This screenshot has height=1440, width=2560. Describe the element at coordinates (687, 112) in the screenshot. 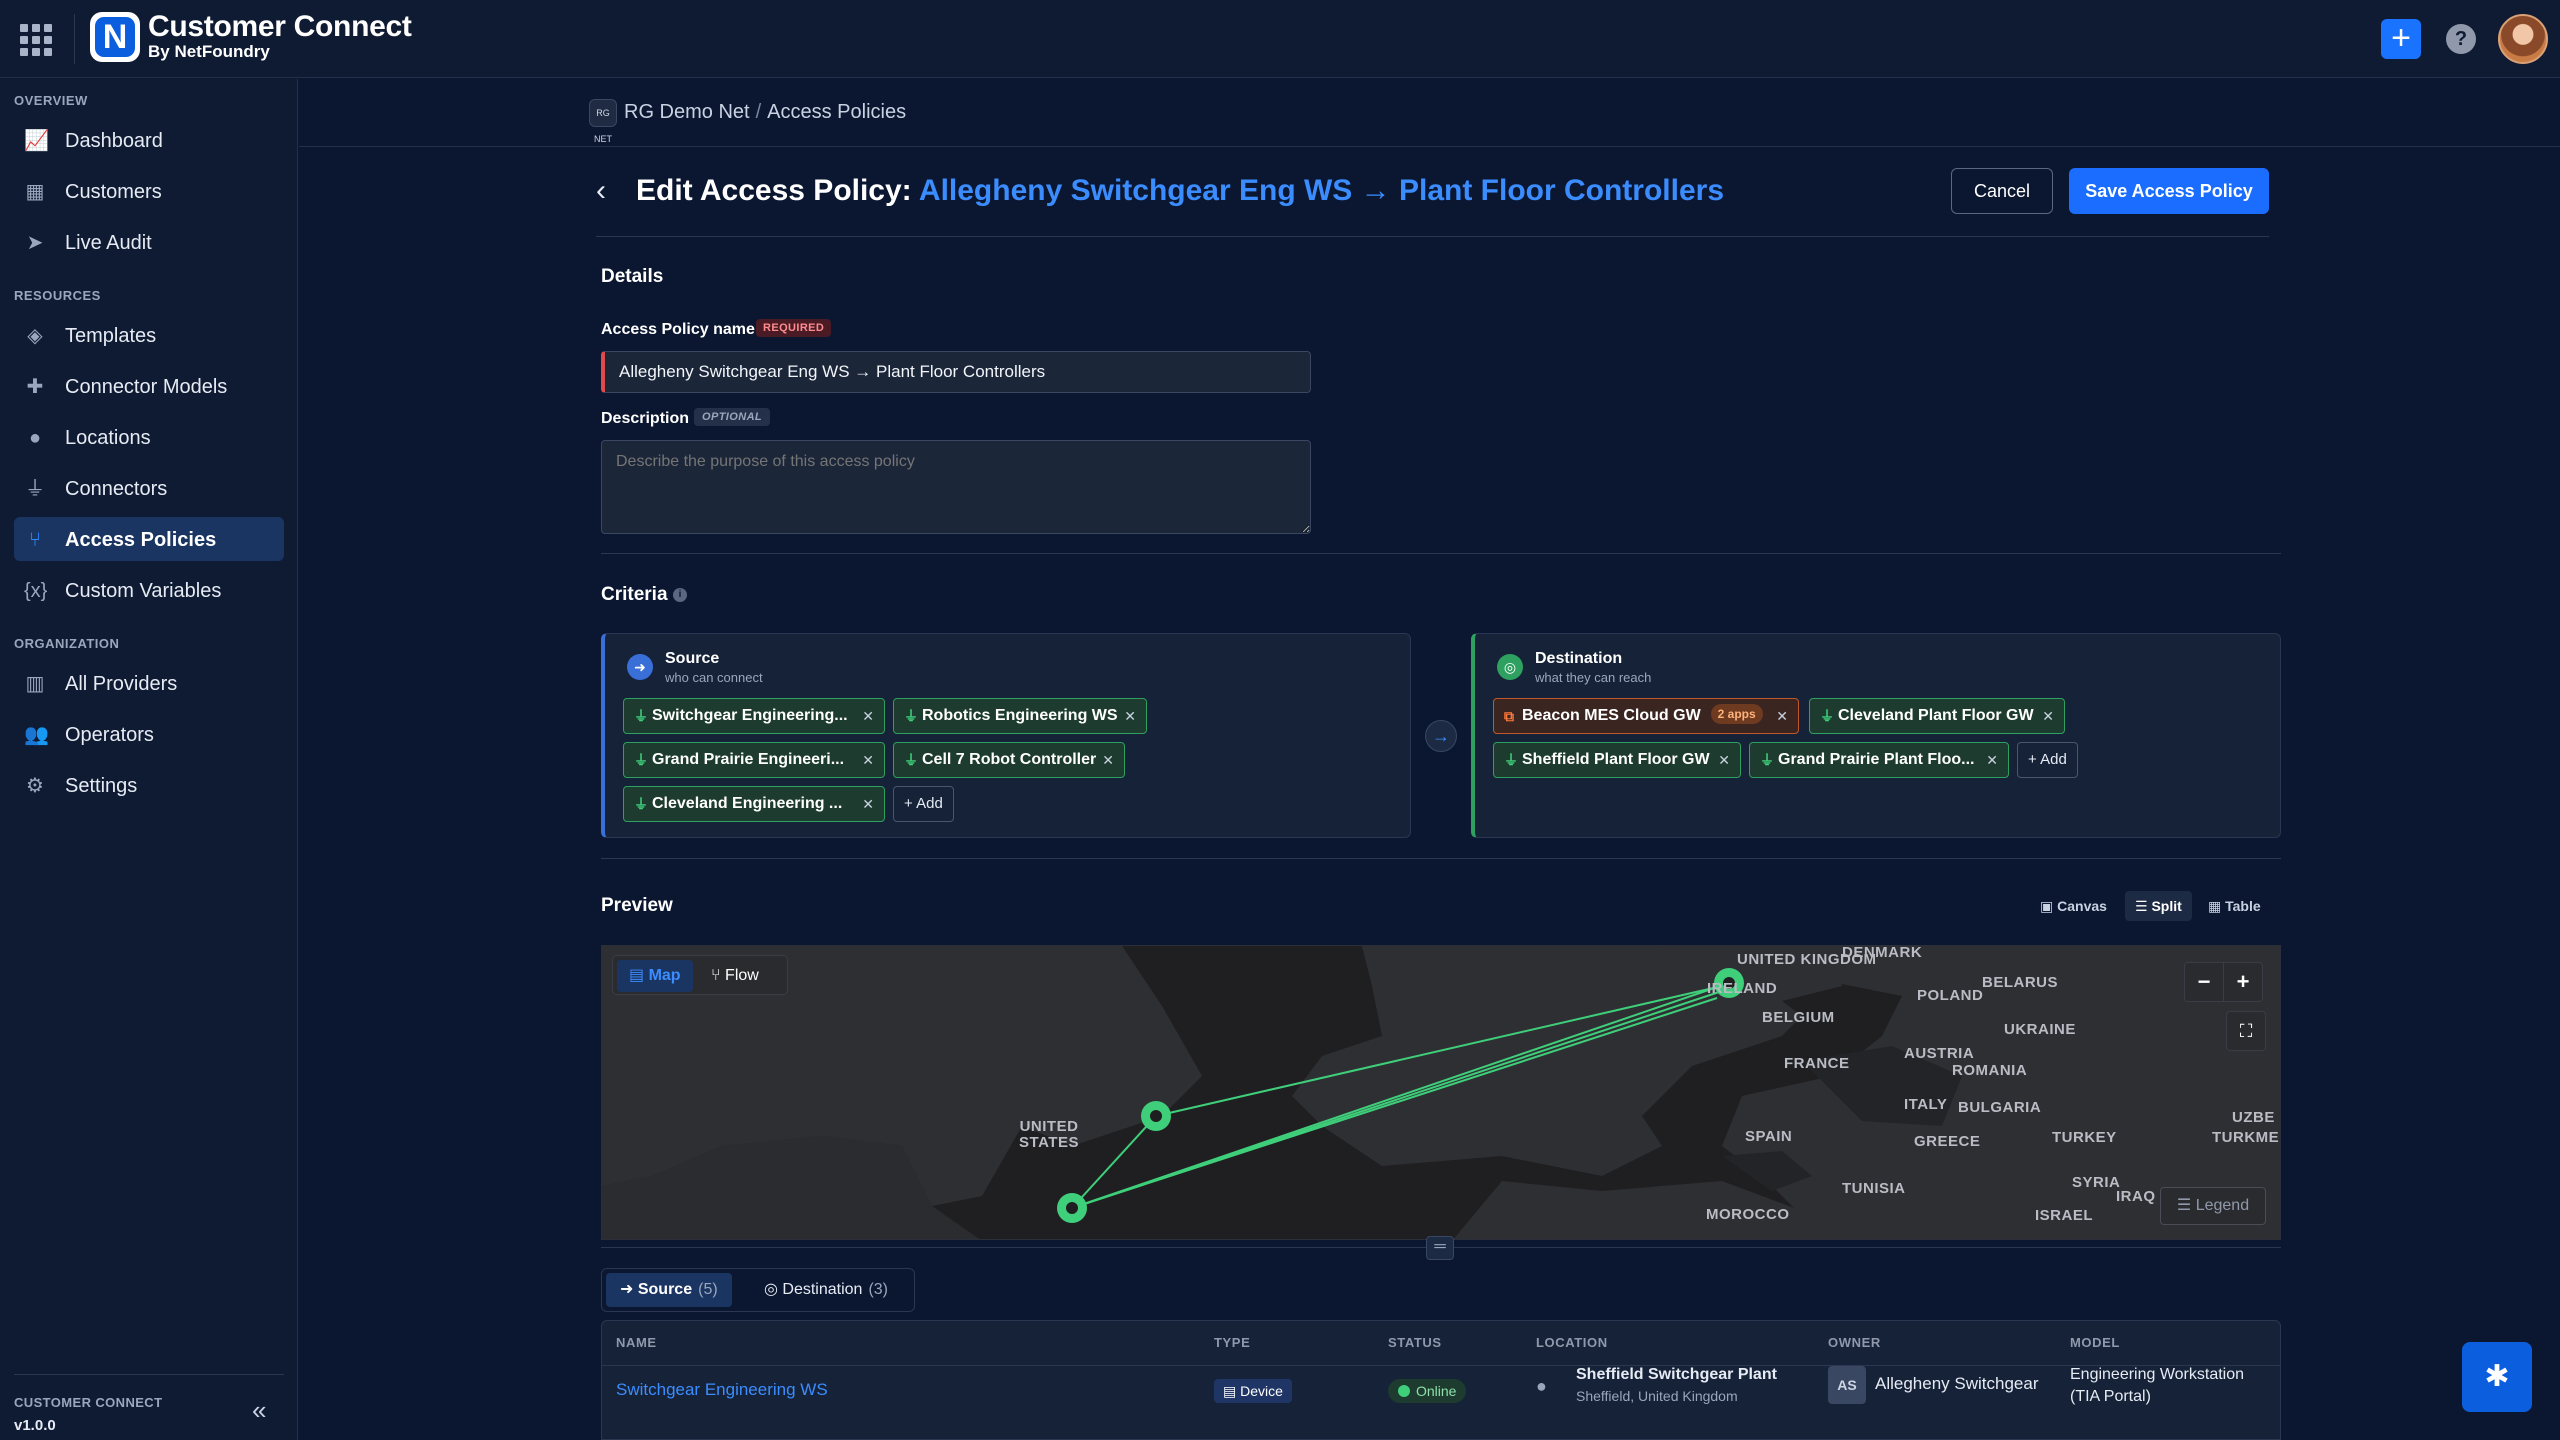

I see `breadcrumb-network-link: RG Demo Net` at that location.